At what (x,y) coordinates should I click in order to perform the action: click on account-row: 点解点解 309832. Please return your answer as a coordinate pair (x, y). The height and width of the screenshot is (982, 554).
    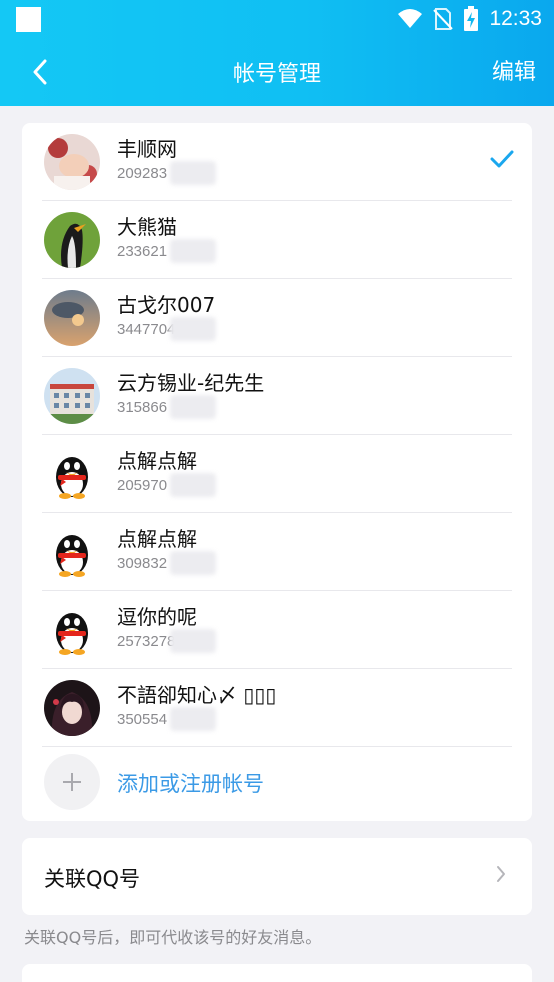
    Looking at the image, I should click on (277, 552).